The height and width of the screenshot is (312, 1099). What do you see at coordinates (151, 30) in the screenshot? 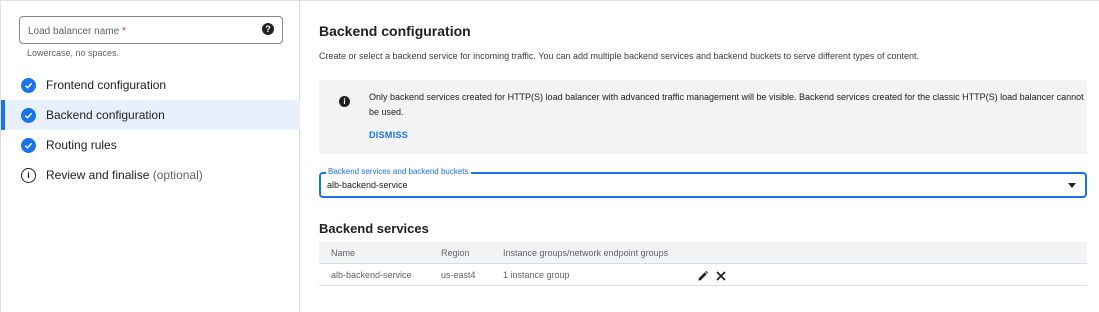
I see `load-balancer-name-field: Load balancer name * ?` at bounding box center [151, 30].